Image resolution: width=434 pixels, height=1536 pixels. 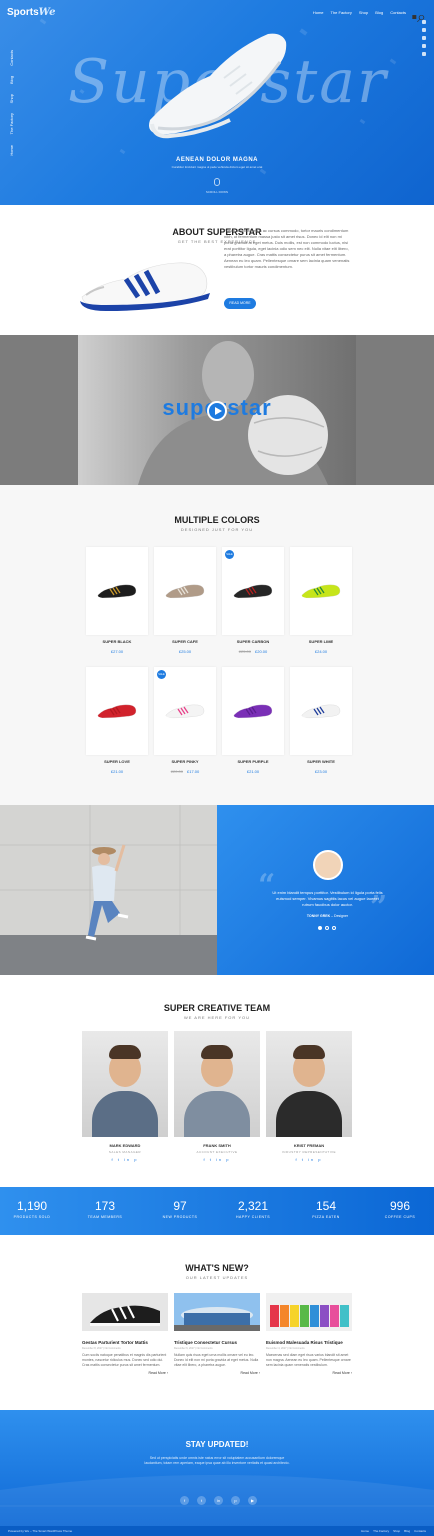 What do you see at coordinates (253, 761) in the screenshot?
I see `product-name: SUPER PURPLE` at bounding box center [253, 761].